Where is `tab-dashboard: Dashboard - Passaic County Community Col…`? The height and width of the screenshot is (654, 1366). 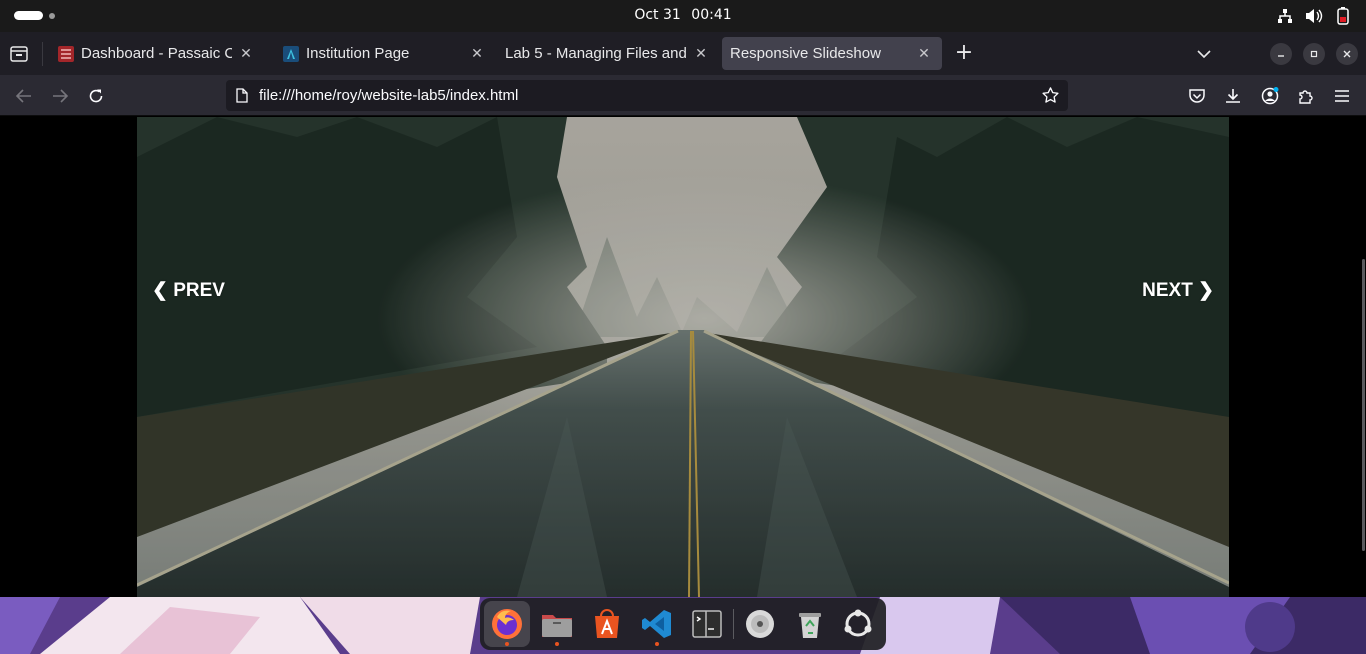
tab-dashboard: Dashboard - Passaic County Community Col… is located at coordinates (156, 53).